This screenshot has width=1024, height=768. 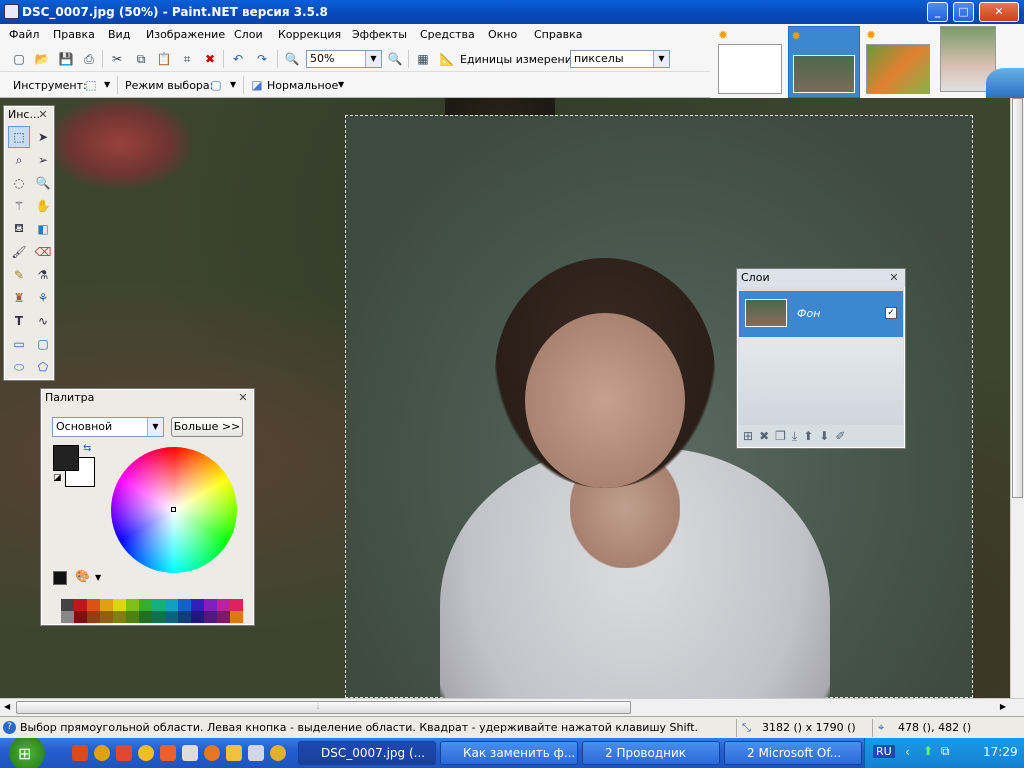 What do you see at coordinates (794, 437) in the screenshot?
I see `merge-layer-icon: ⤓` at bounding box center [794, 437].